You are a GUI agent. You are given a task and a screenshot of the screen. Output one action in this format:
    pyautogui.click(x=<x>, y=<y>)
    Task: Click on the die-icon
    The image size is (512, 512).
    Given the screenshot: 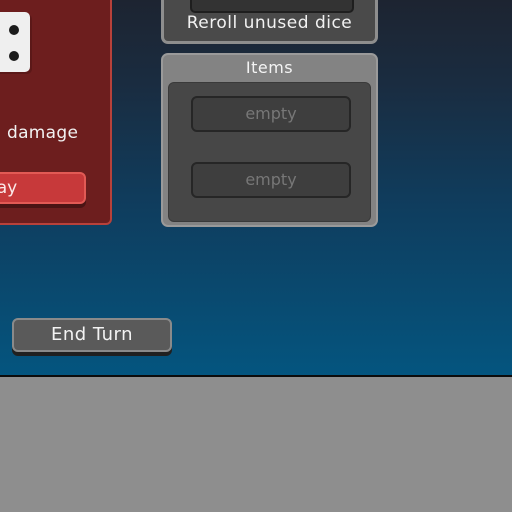 What is the action you would take?
    pyautogui.click(x=15, y=42)
    